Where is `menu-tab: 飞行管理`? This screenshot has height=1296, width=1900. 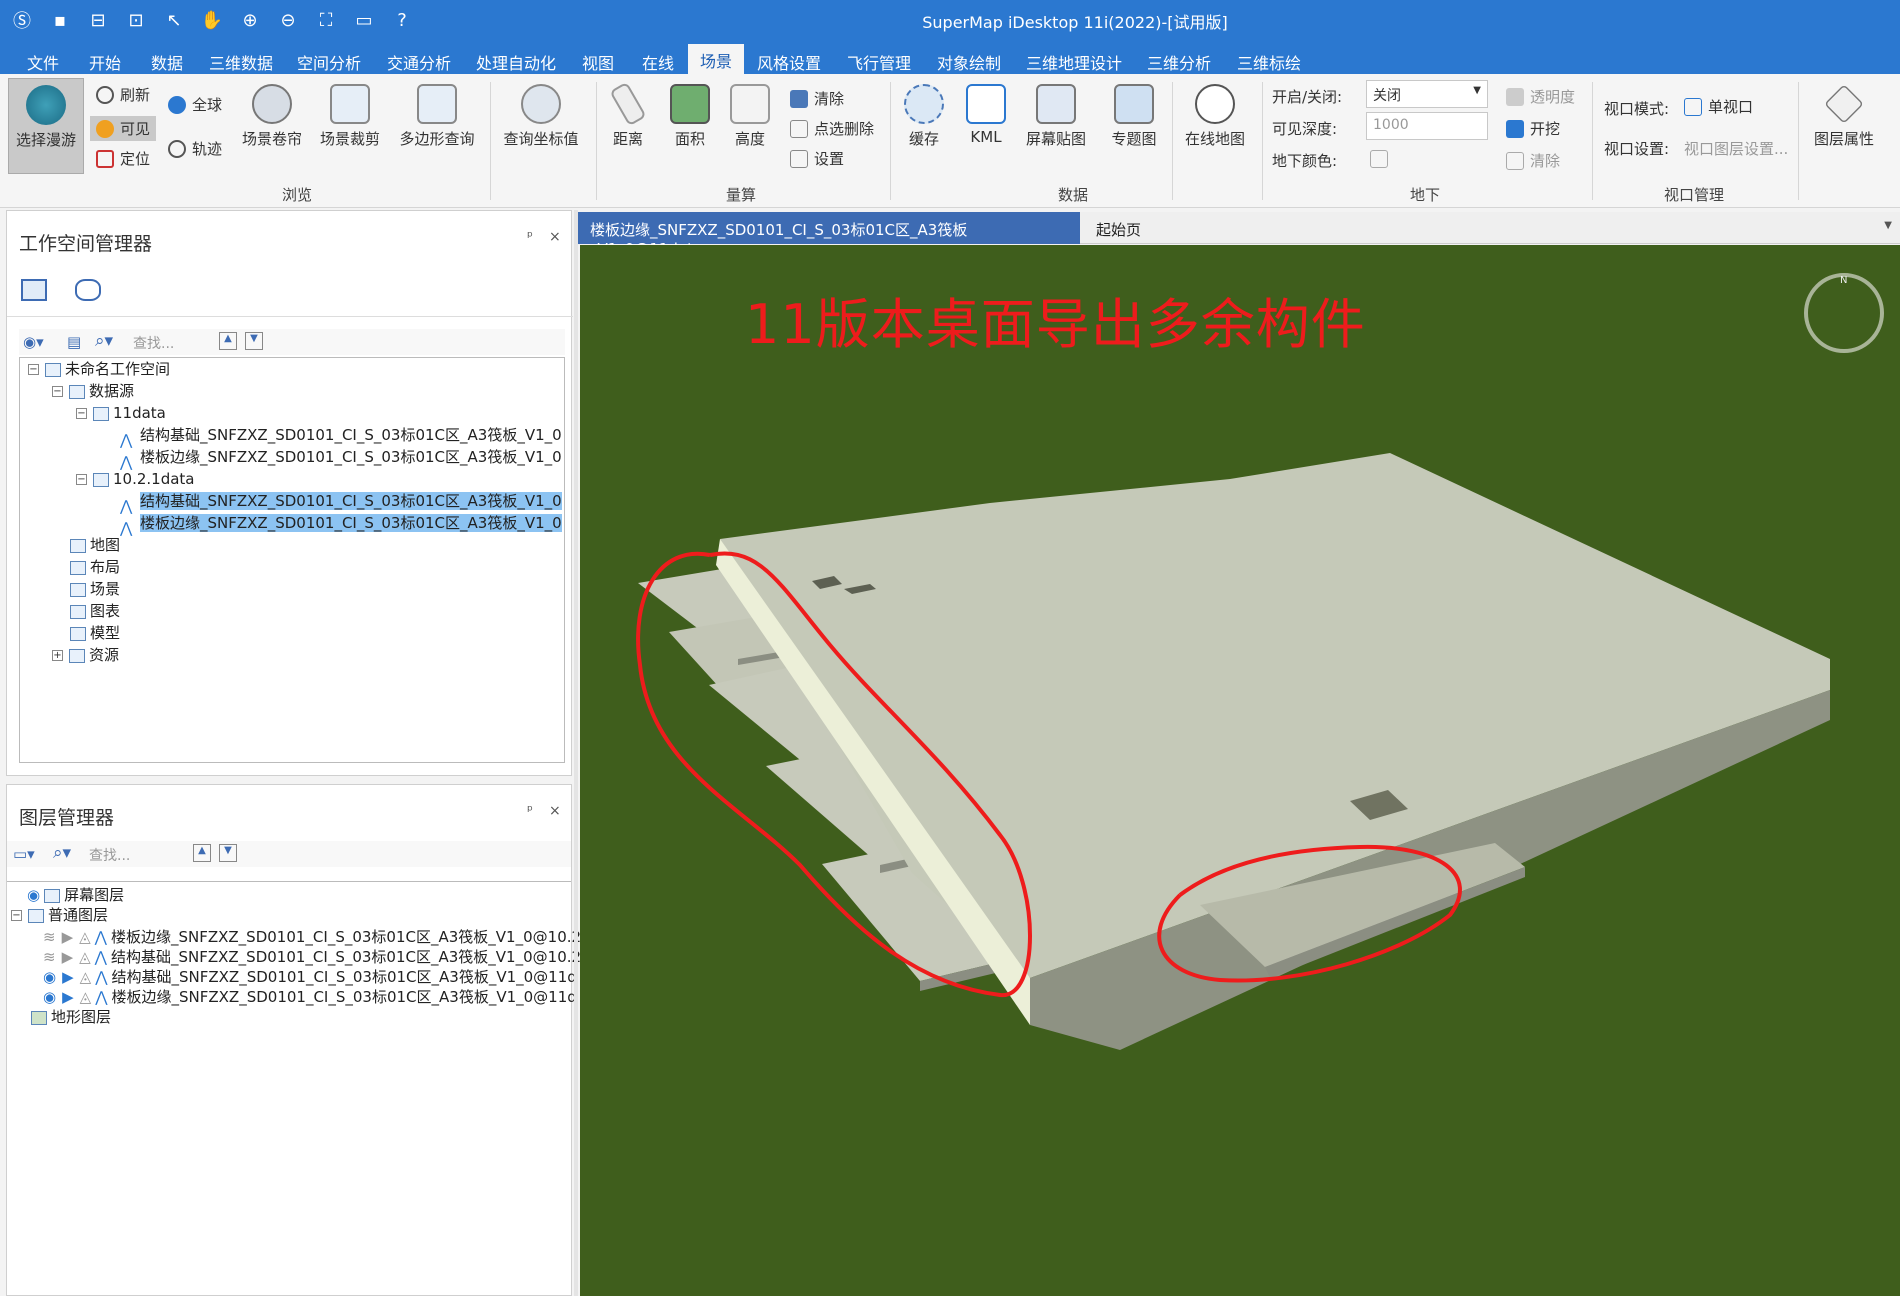 menu-tab: 飞行管理 is located at coordinates (879, 60).